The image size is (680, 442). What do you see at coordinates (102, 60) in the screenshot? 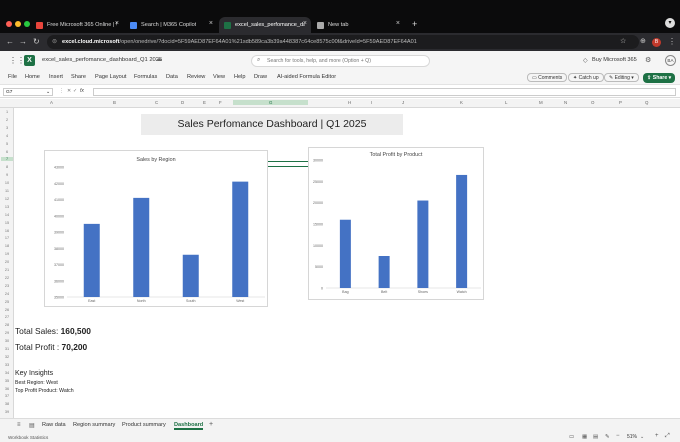
I see `file-name: excel_sales_perfomance_dashboard_Q1 2025` at bounding box center [102, 60].